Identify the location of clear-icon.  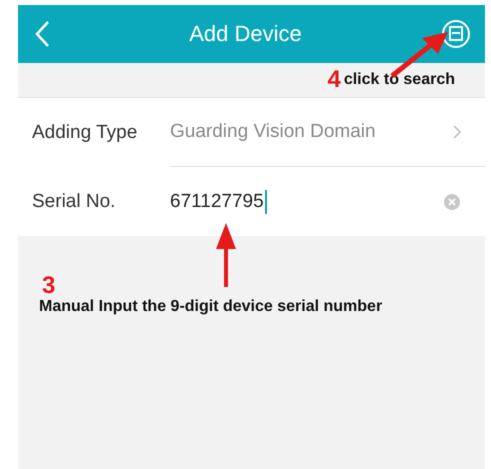
(452, 201).